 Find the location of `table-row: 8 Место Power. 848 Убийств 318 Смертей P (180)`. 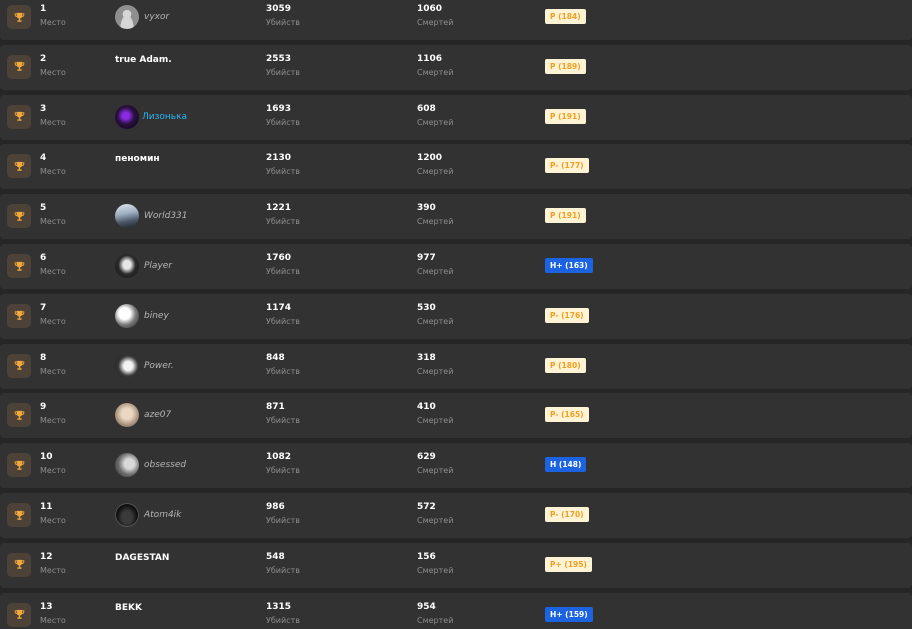

table-row: 8 Место Power. 848 Убийств 318 Смертей P (180) is located at coordinates (456, 366).